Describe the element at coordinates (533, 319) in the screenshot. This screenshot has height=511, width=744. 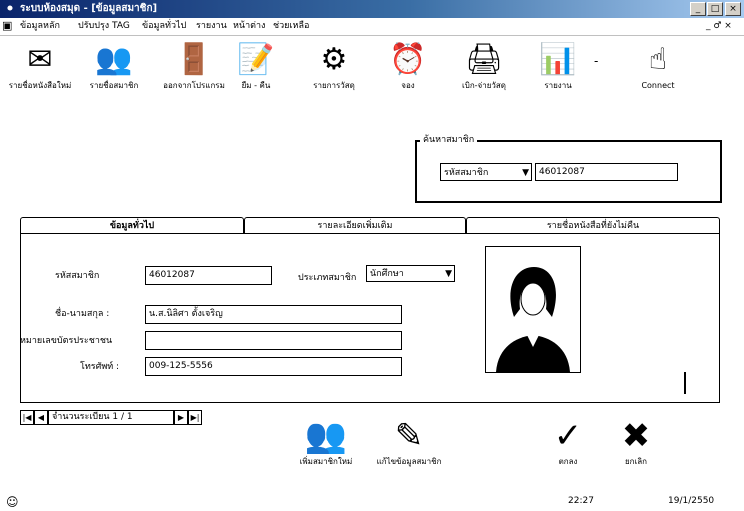
I see `person-silhouette-icon` at that location.